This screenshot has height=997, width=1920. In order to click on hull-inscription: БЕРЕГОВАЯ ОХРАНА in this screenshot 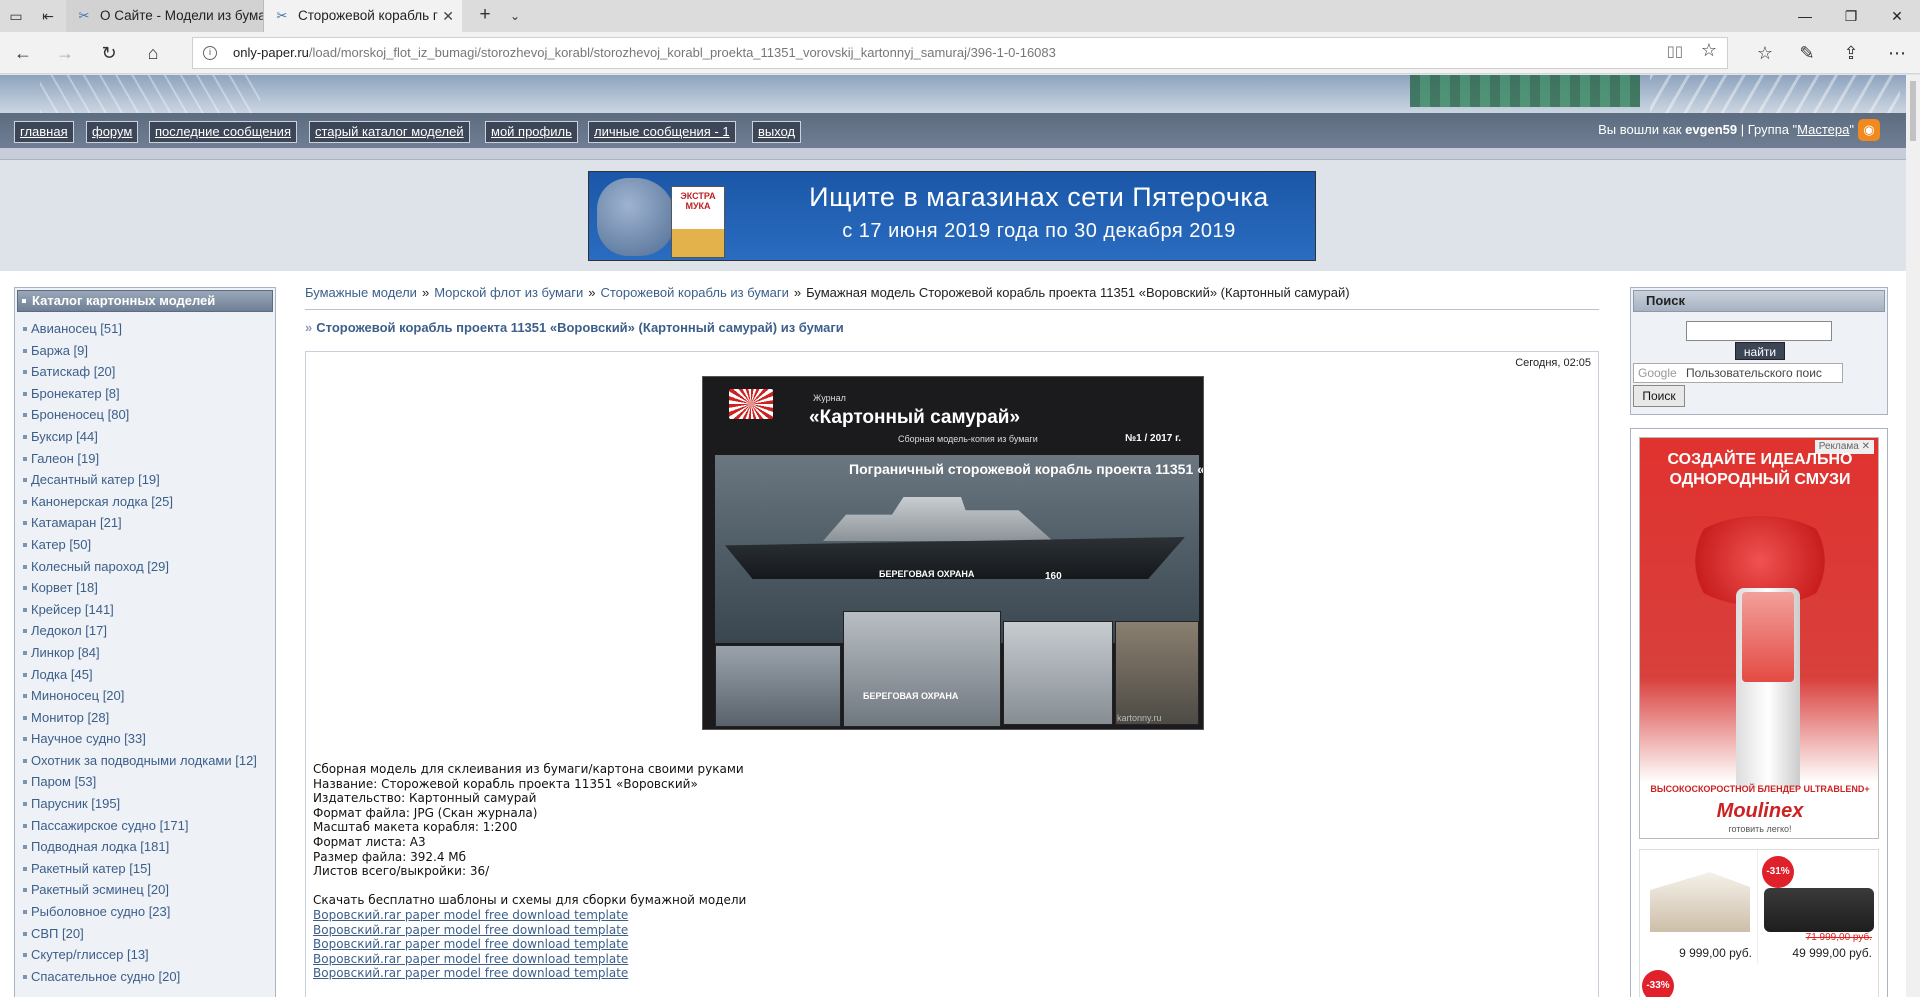, I will do `click(911, 696)`.